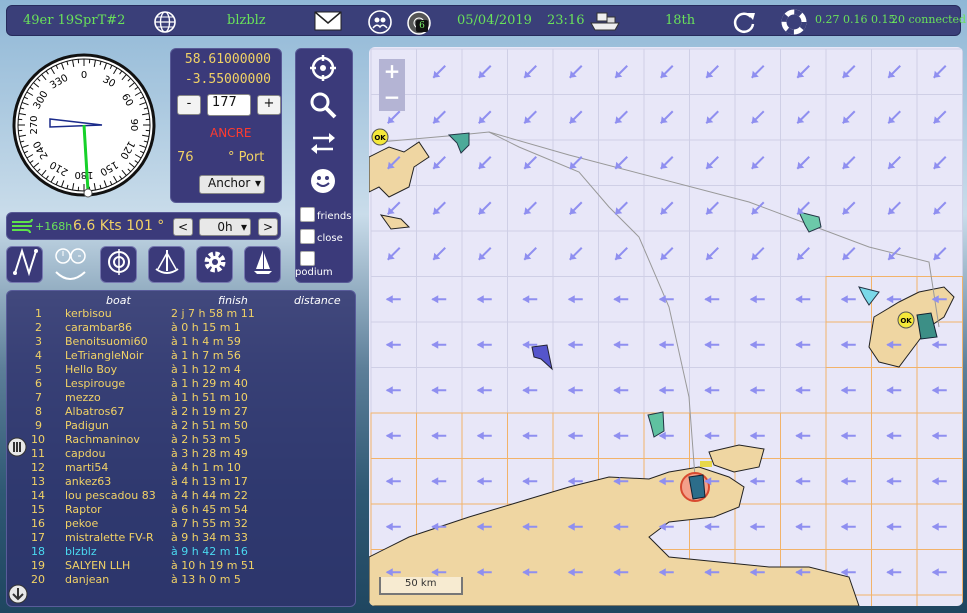 This screenshot has width=967, height=613. Describe the element at coordinates (181, 440) in the screenshot. I see `ranking-row: 10 Rachmaninov à 2 h 53 m 5` at that location.